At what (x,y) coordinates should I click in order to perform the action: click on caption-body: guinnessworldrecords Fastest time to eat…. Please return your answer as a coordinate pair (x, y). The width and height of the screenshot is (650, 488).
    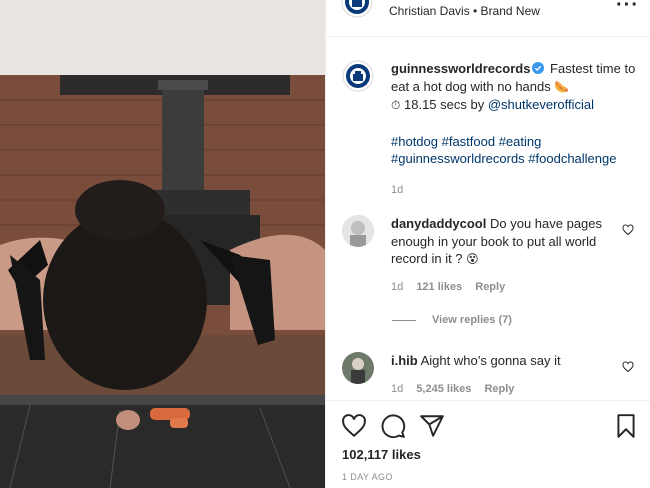
    Looking at the image, I should click on (513, 129).